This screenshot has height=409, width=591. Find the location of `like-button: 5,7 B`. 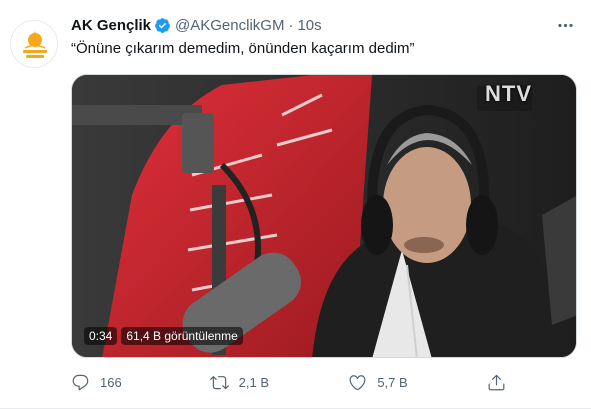

like-button: 5,7 B is located at coordinates (403, 382).